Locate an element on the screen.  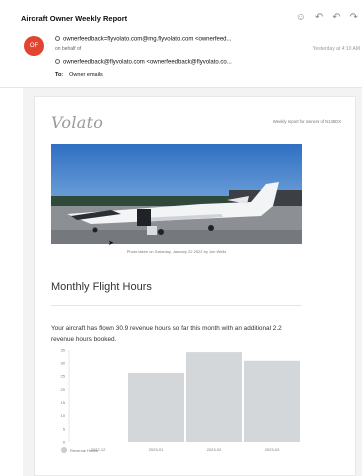
x-tick-label: 2023-02 is located at coordinates (214, 449).